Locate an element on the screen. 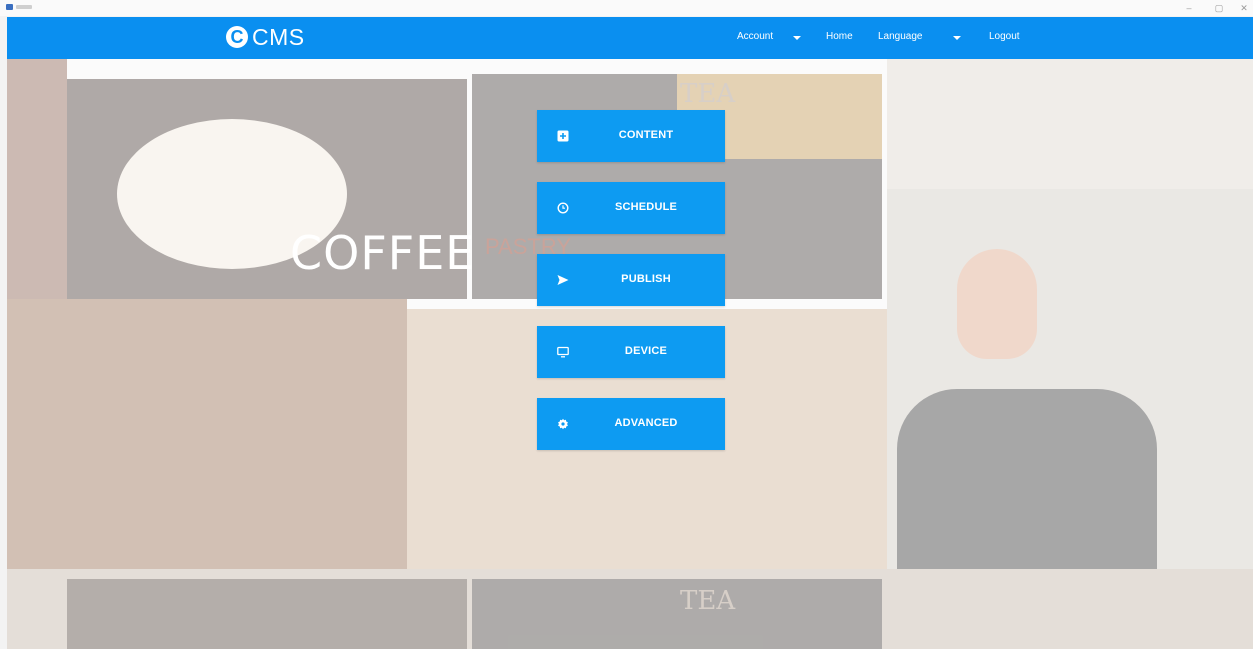 Image resolution: width=1253 pixels, height=649 pixels. top-navbar is located at coordinates (630, 38).